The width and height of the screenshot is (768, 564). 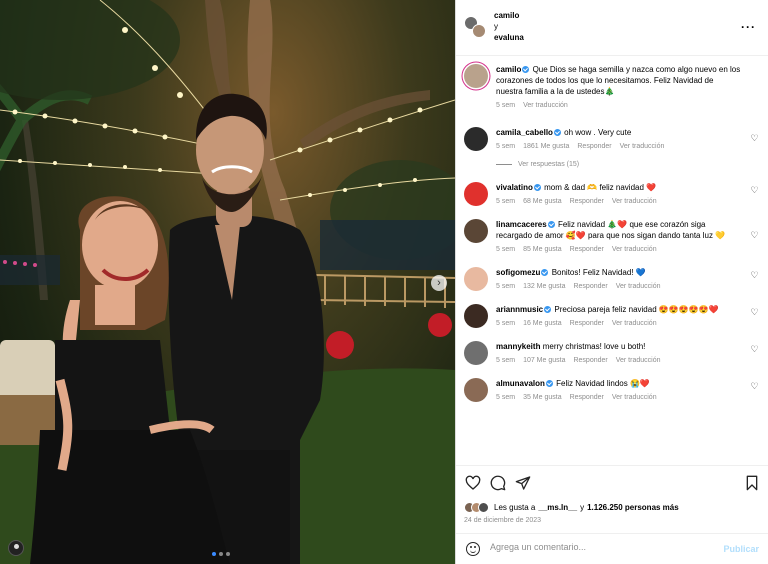 What do you see at coordinates (542, 249) in the screenshot?
I see `comment-likes: 85 Me gusta` at bounding box center [542, 249].